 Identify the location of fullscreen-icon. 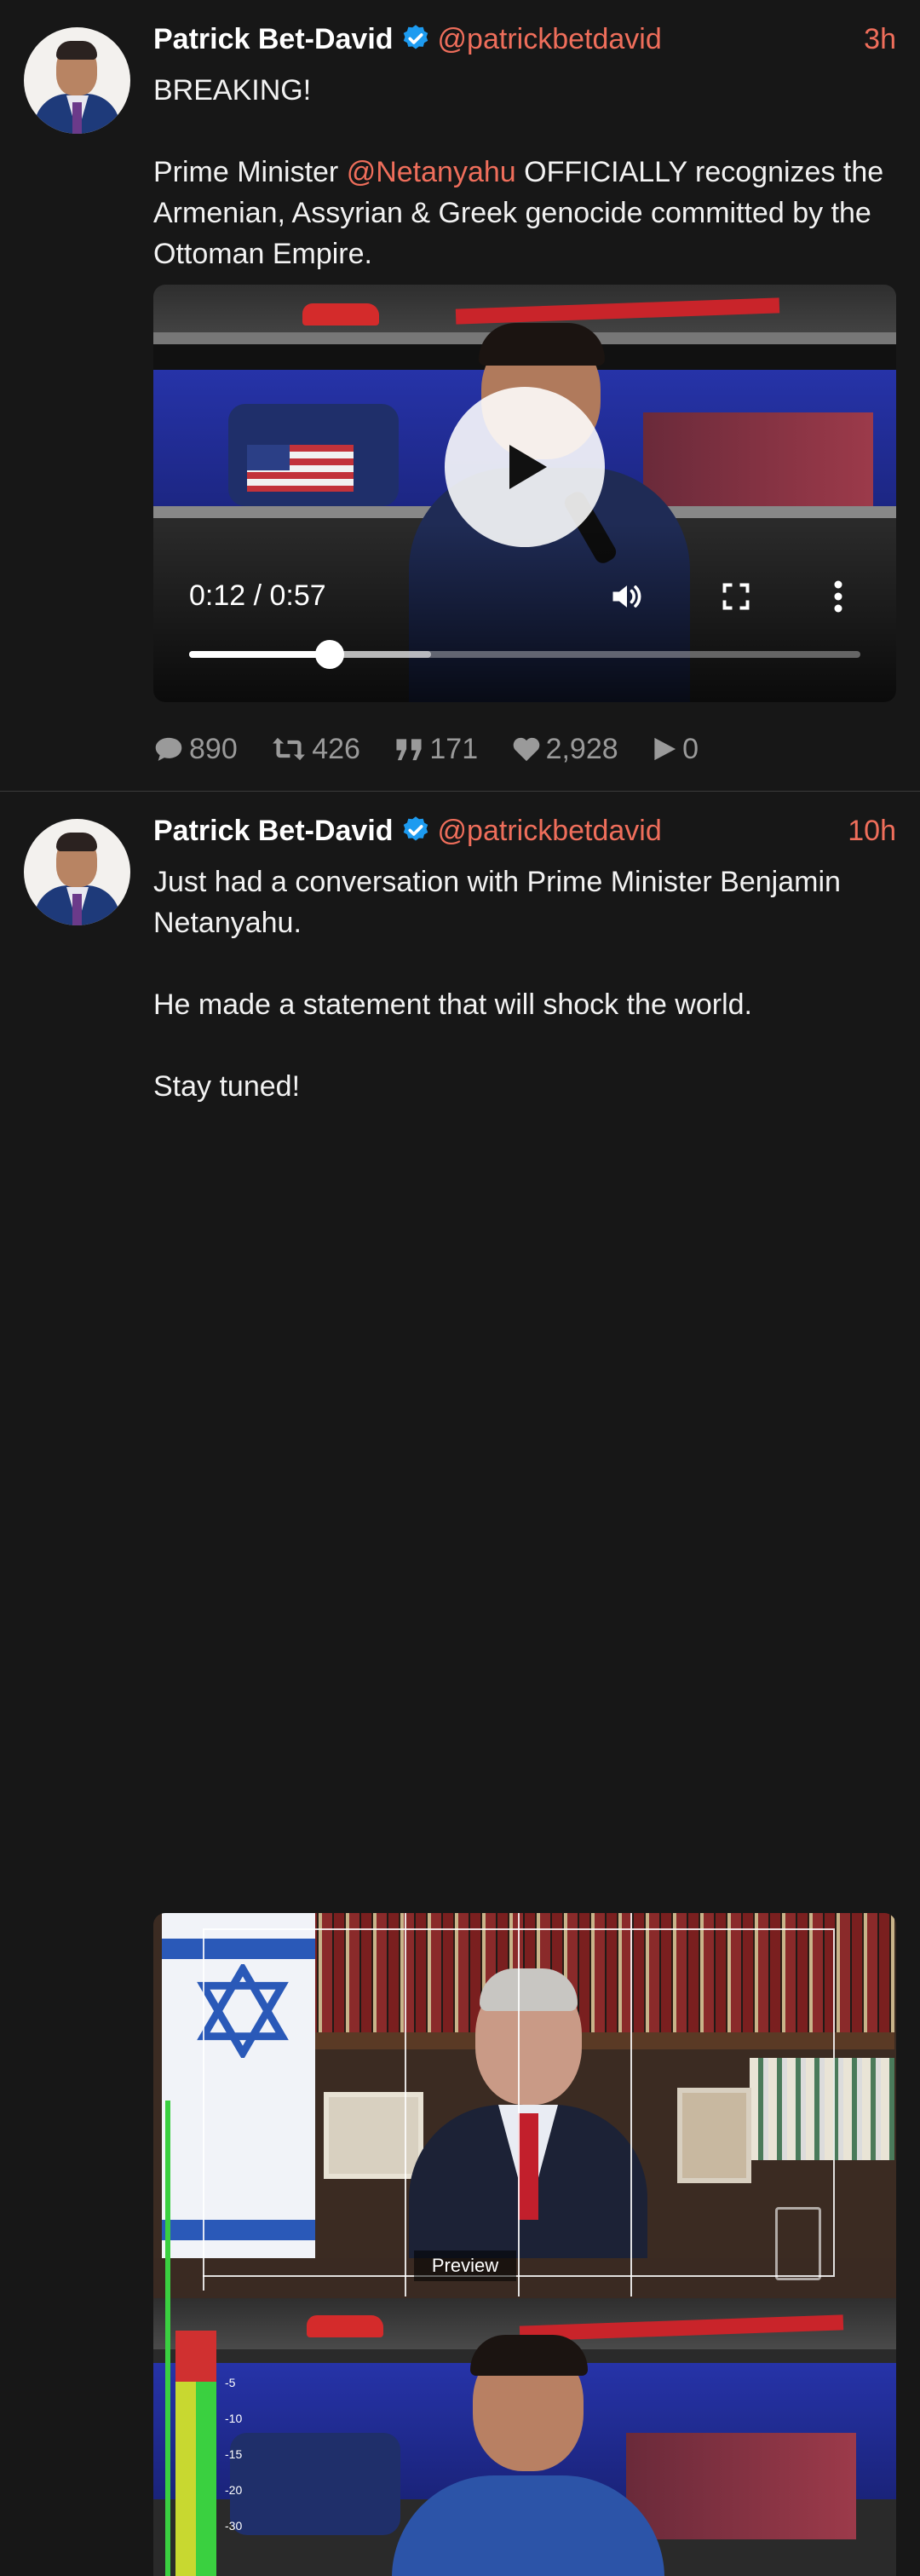
(736, 596).